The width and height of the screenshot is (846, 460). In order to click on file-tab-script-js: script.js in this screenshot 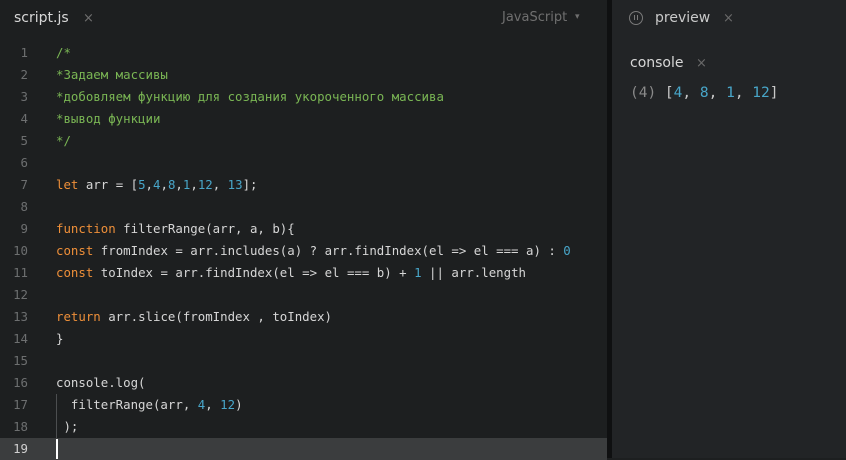, I will do `click(41, 18)`.